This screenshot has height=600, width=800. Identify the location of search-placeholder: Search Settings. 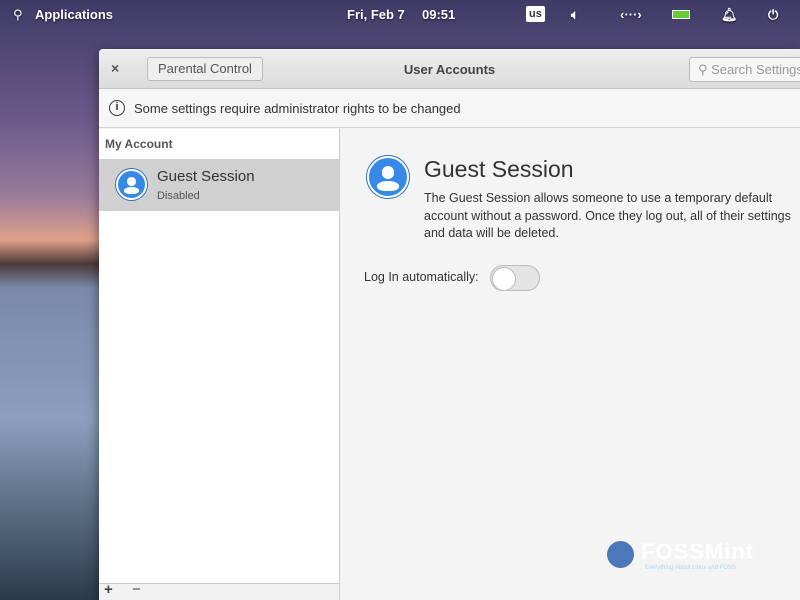
(755, 69).